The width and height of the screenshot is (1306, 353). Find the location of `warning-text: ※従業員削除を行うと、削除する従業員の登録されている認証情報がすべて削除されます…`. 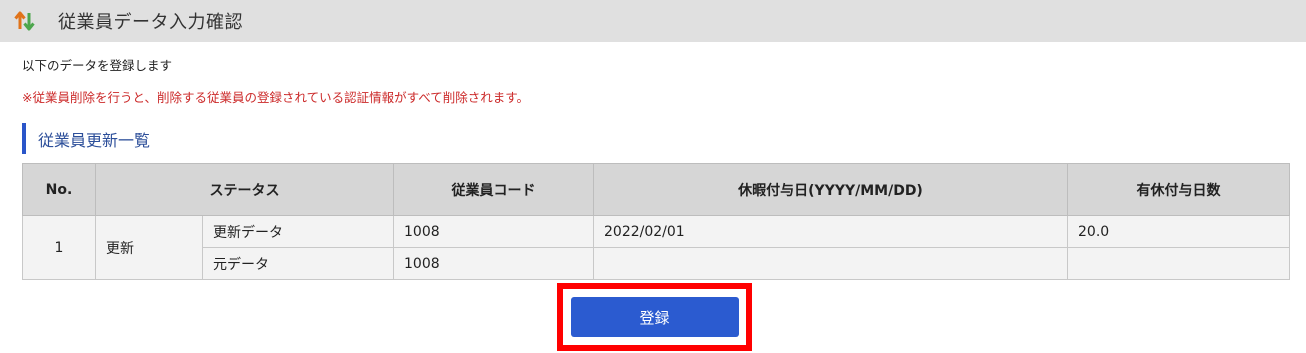

warning-text: ※従業員削除を行うと、削除する従業員の登録されている認証情報がすべて削除されます… is located at coordinates (275, 97).